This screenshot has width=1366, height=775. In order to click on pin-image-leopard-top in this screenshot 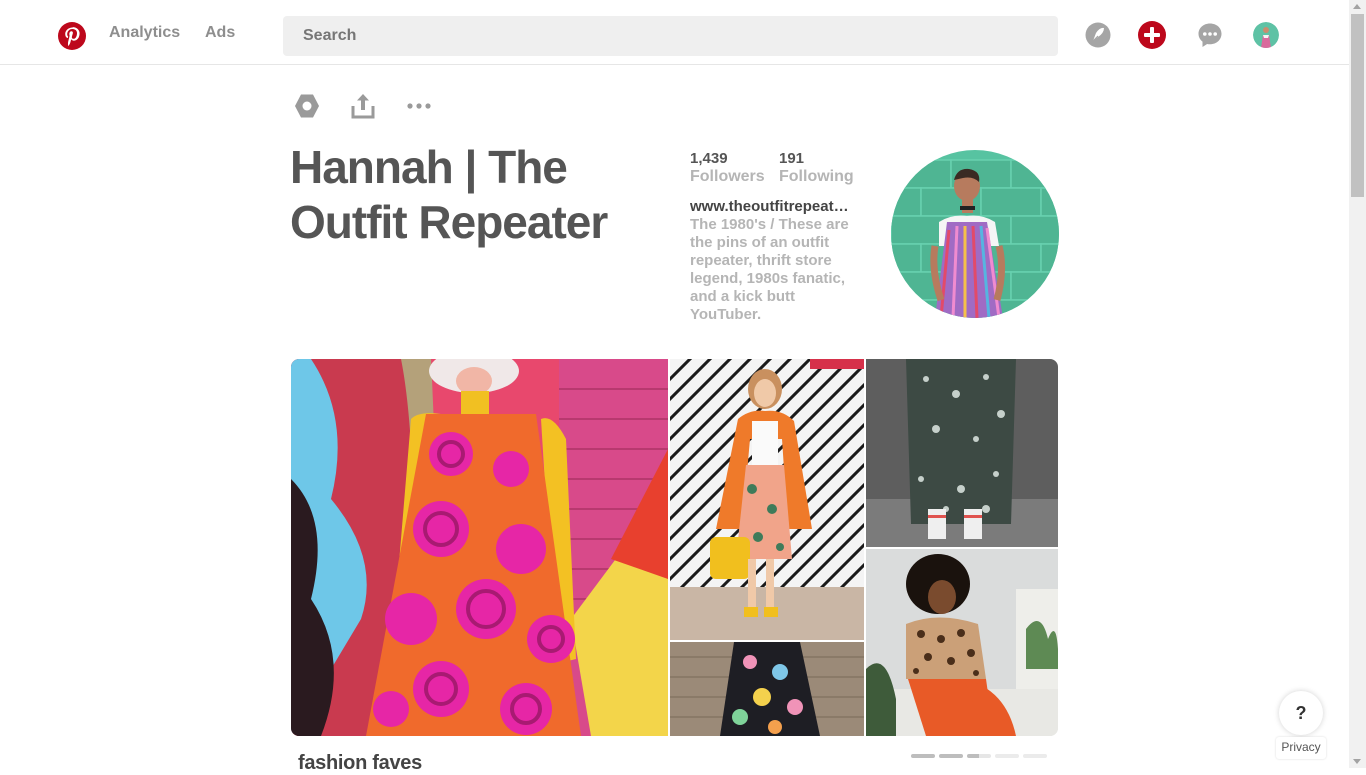, I will do `click(962, 642)`.